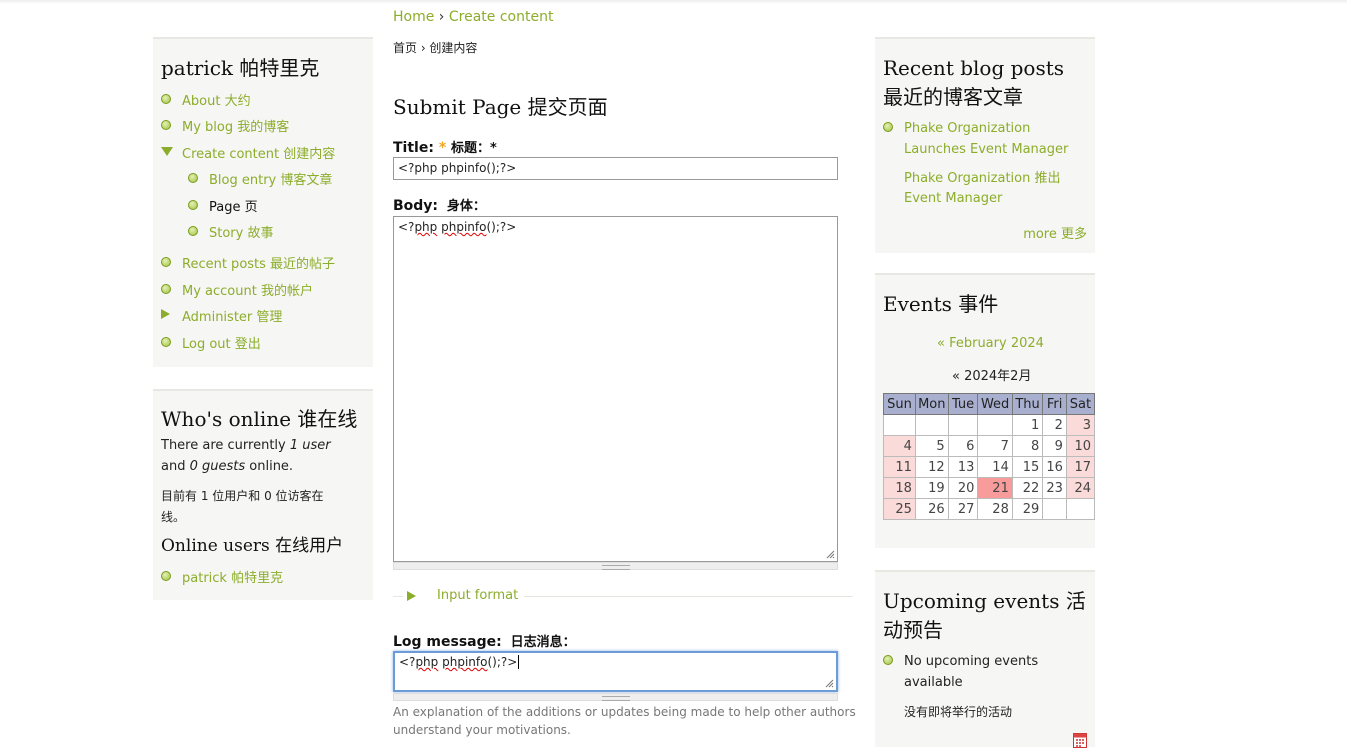 The height and width of the screenshot is (748, 1347). What do you see at coordinates (899, 509) in the screenshot?
I see `calendar-day: 25` at bounding box center [899, 509].